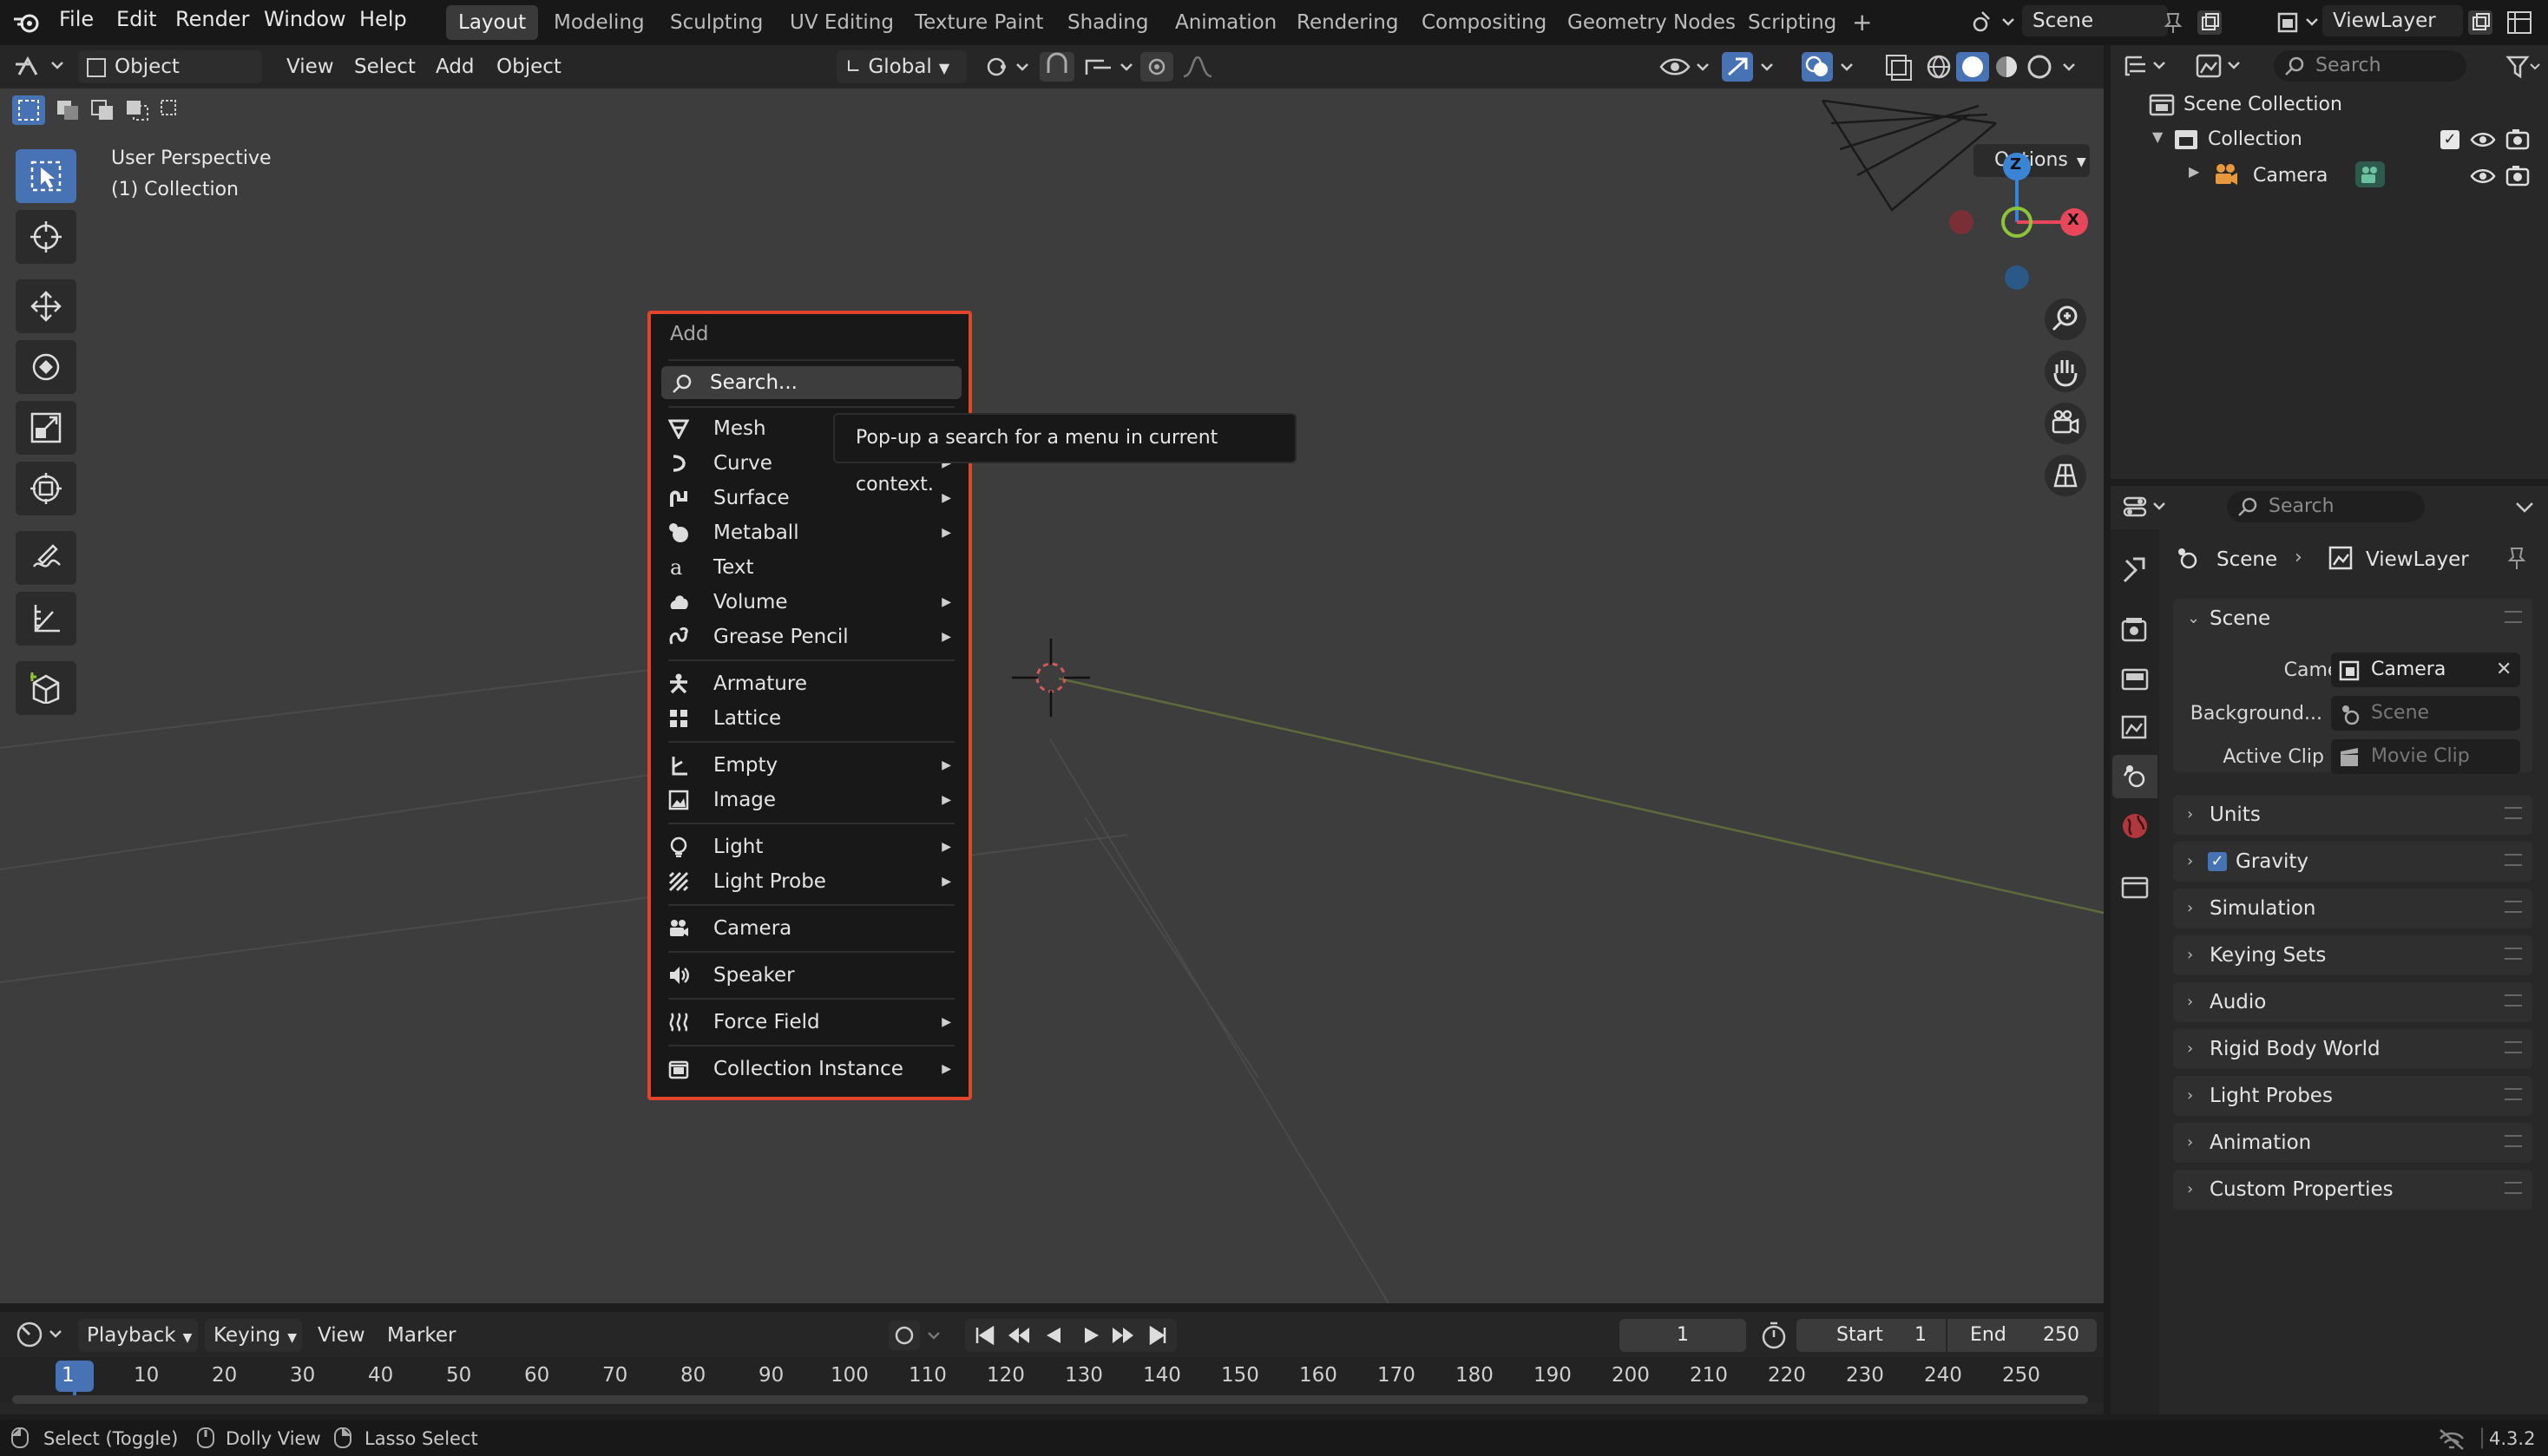 The width and height of the screenshot is (2548, 1456). What do you see at coordinates (253, 1335) in the screenshot?
I see `keying-dropdown: Keying ▼` at bounding box center [253, 1335].